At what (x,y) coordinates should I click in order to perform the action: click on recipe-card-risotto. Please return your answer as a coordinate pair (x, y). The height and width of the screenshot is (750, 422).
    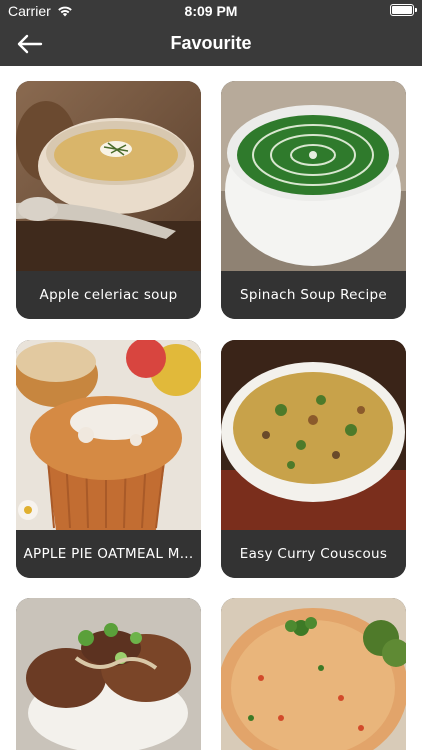
    Looking at the image, I should click on (313, 674).